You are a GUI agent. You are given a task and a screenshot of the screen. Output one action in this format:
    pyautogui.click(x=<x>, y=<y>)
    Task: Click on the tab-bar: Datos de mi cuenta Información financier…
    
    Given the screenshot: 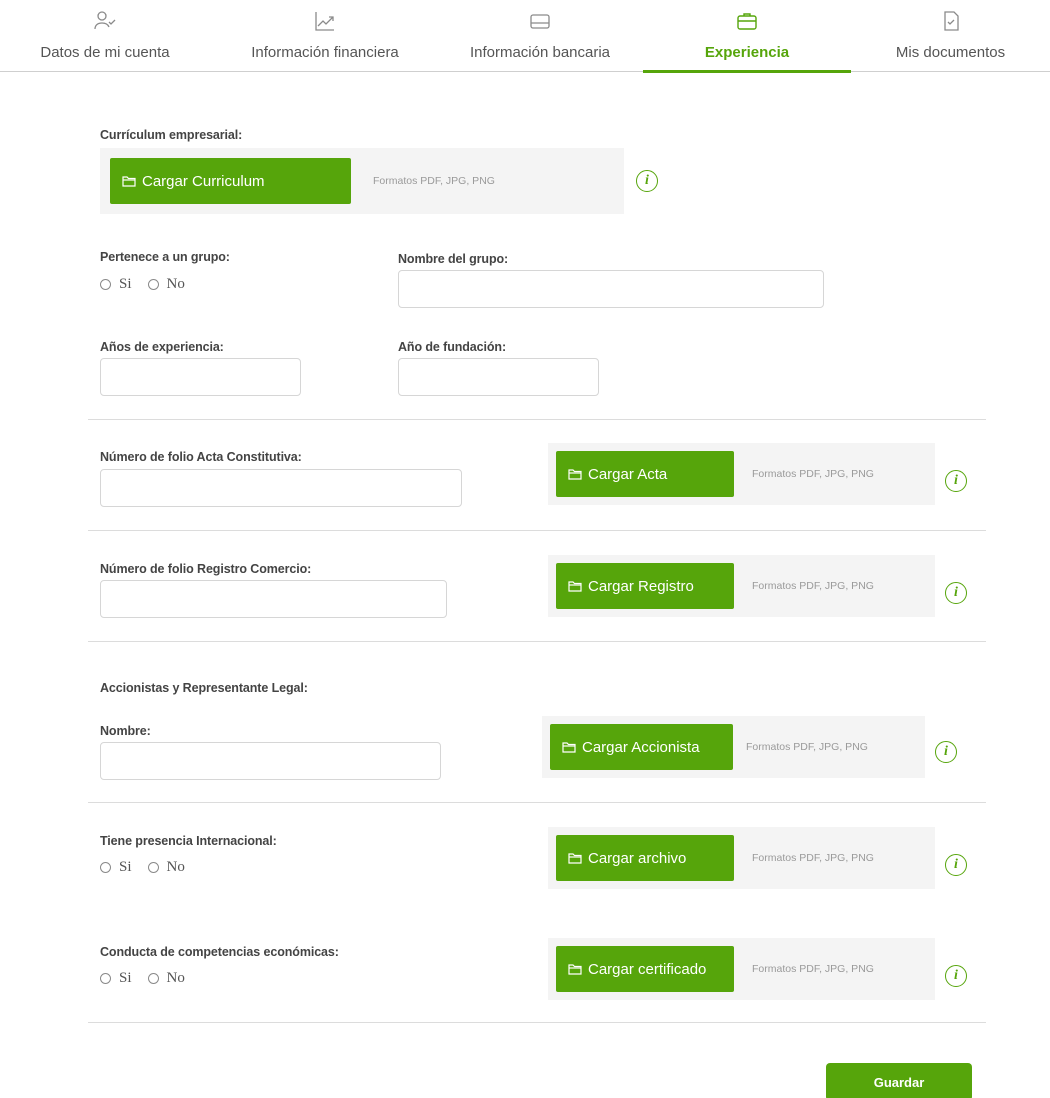 What is the action you would take?
    pyautogui.click(x=525, y=36)
    